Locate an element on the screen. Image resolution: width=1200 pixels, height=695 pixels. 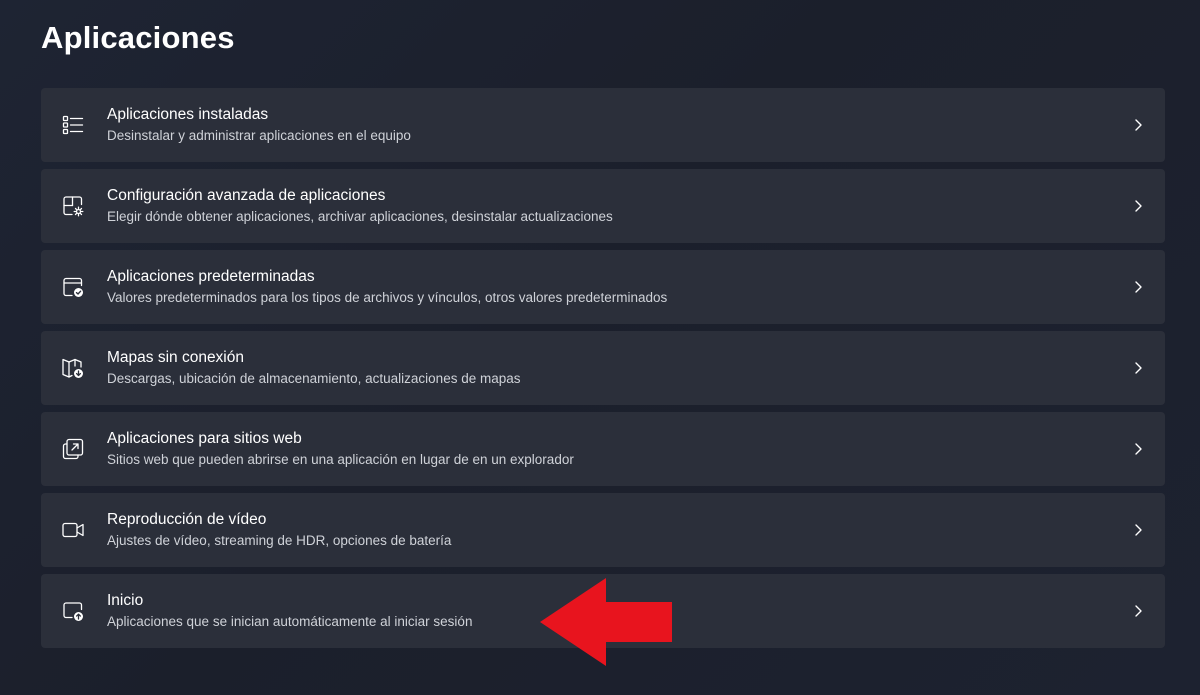
app-settings-icon is located at coordinates (73, 206).